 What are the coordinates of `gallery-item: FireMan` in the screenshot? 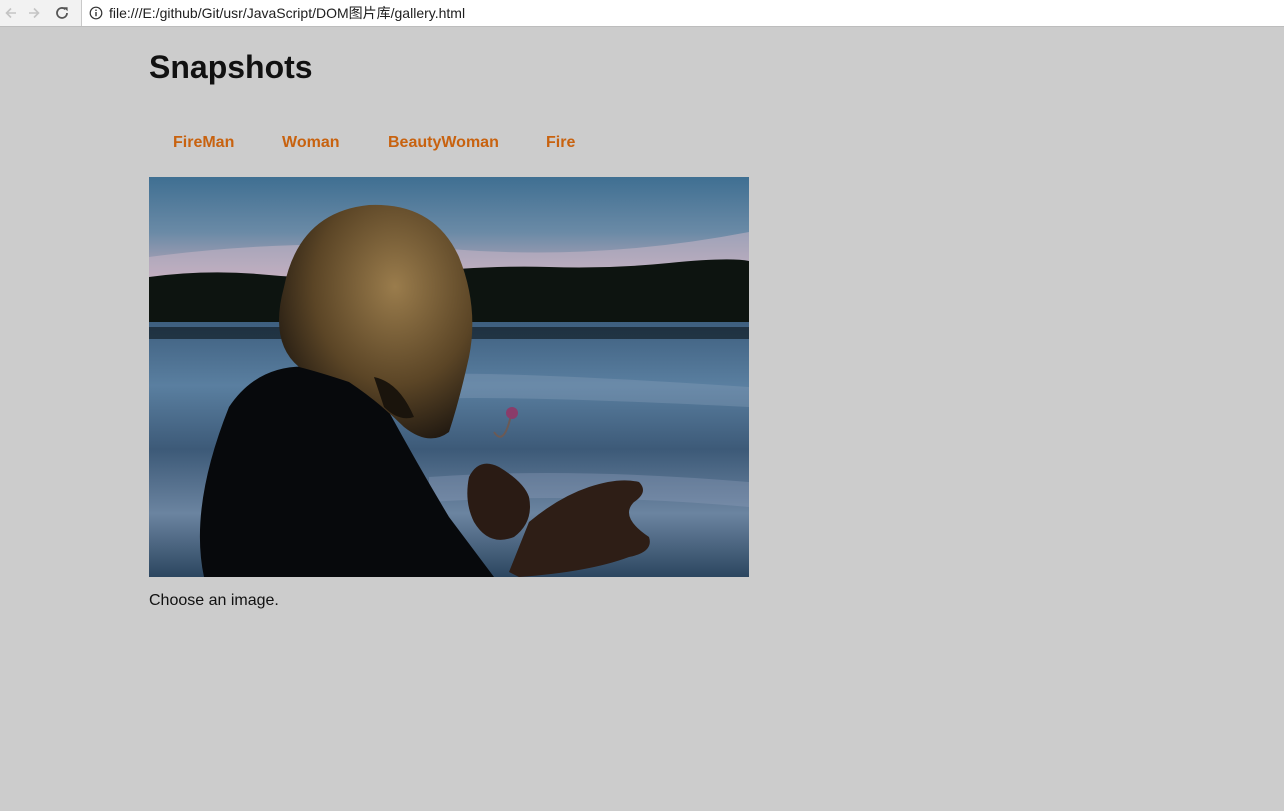 It's located at (203, 143).